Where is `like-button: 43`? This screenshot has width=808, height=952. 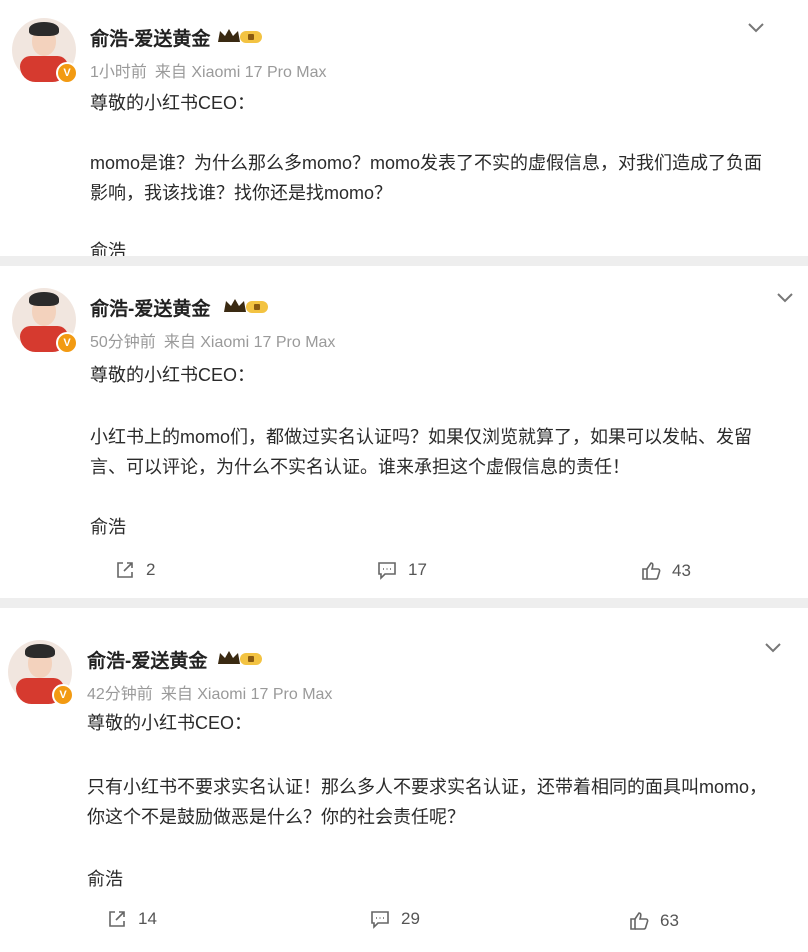 like-button: 43 is located at coordinates (665, 571).